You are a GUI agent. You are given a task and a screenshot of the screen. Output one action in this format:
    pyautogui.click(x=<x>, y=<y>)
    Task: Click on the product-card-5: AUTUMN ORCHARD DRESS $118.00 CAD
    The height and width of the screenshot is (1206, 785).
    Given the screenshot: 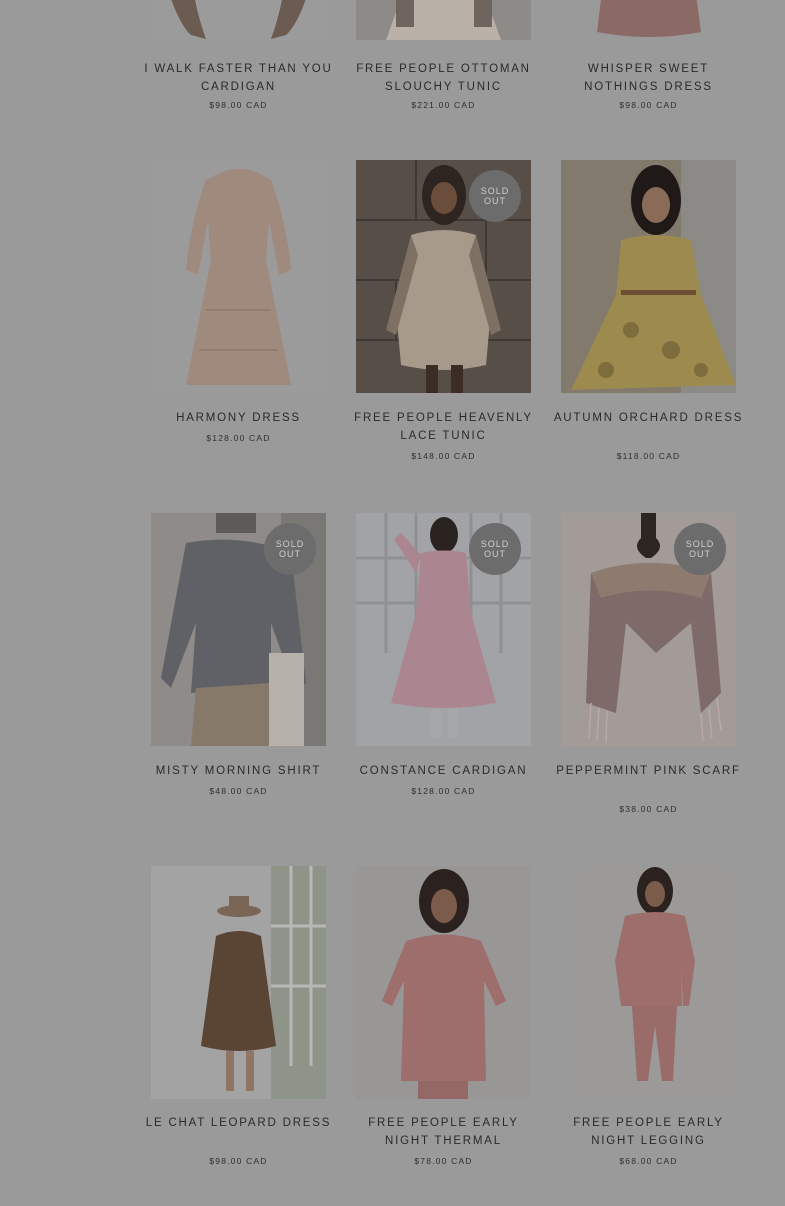 What is the action you would take?
    pyautogui.click(x=647, y=310)
    